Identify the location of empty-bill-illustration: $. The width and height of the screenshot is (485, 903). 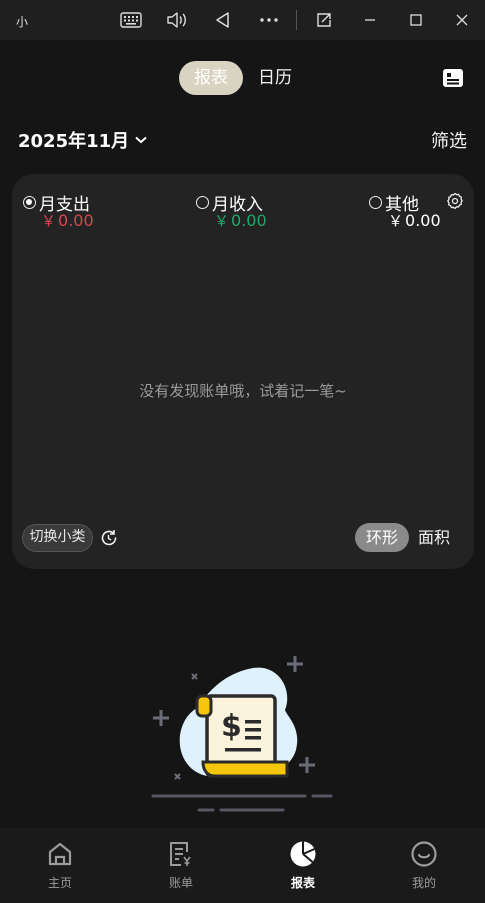
(245, 735).